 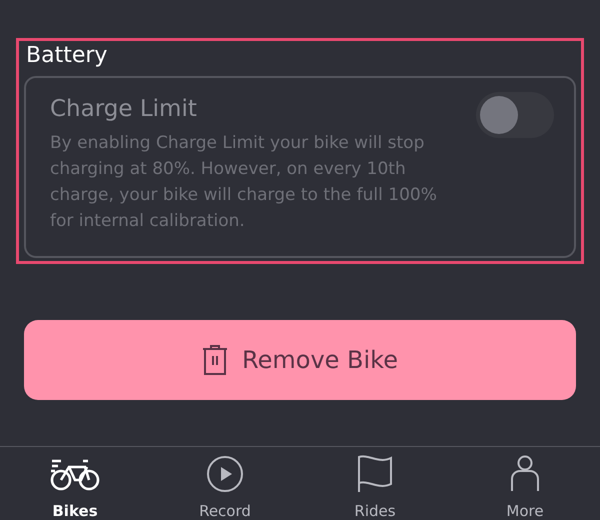 I want to click on flag-icon, so click(x=375, y=474).